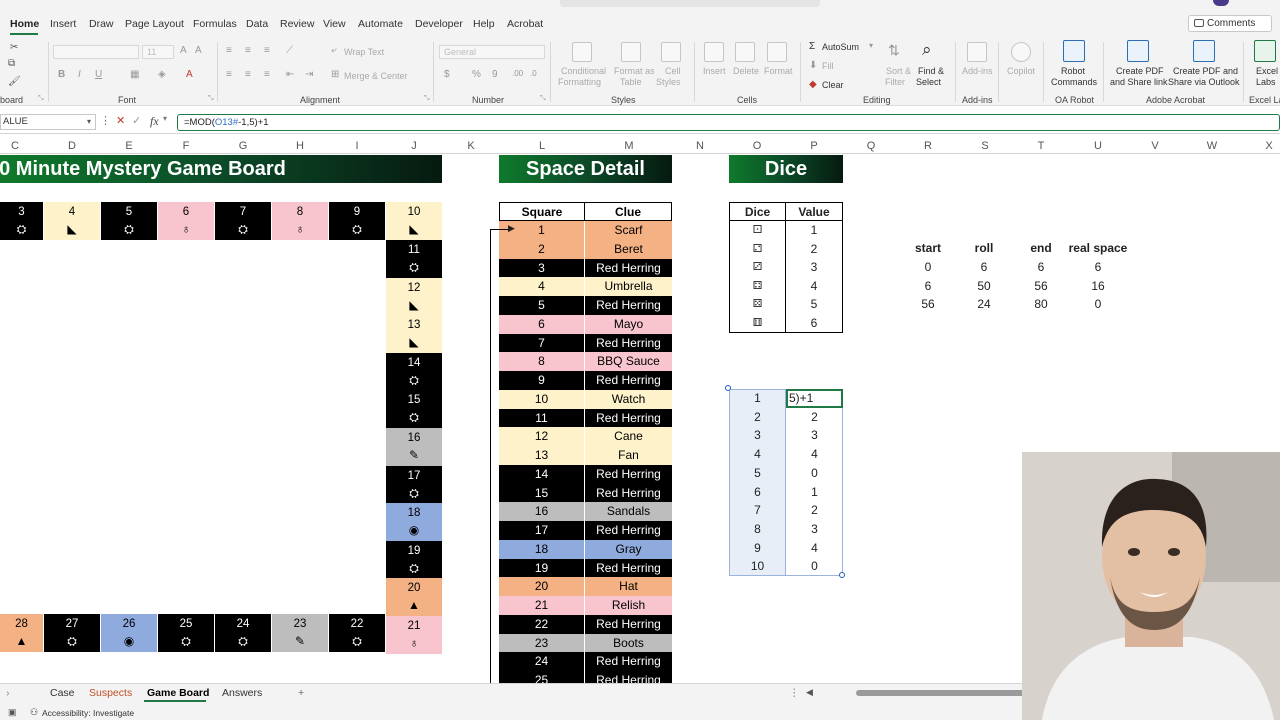  I want to click on borders-icon: ▦, so click(134, 74).